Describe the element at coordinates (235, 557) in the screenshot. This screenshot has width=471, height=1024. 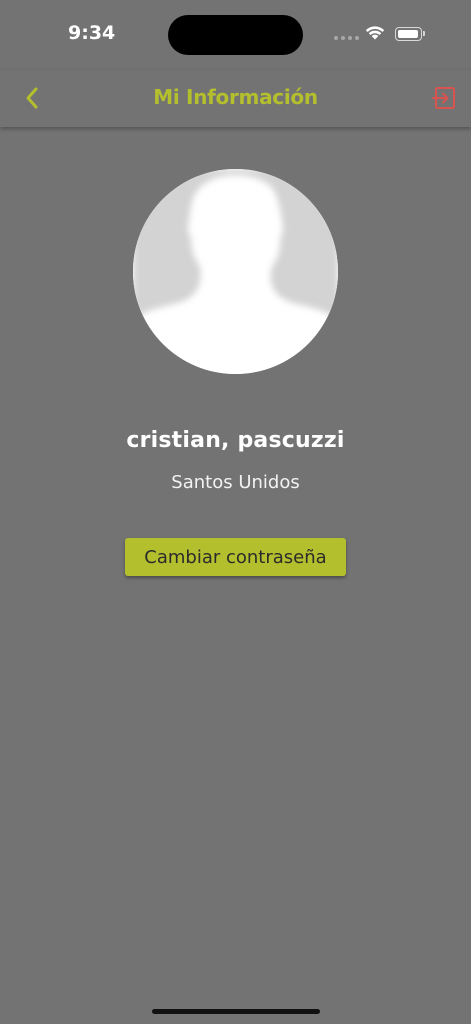
I see `change-password-button: Cambiar contraseña` at that location.